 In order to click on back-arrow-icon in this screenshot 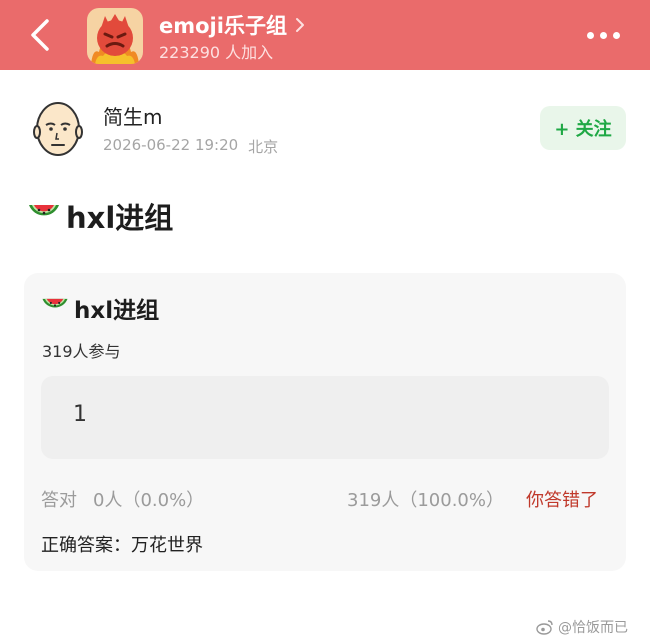, I will do `click(40, 35)`.